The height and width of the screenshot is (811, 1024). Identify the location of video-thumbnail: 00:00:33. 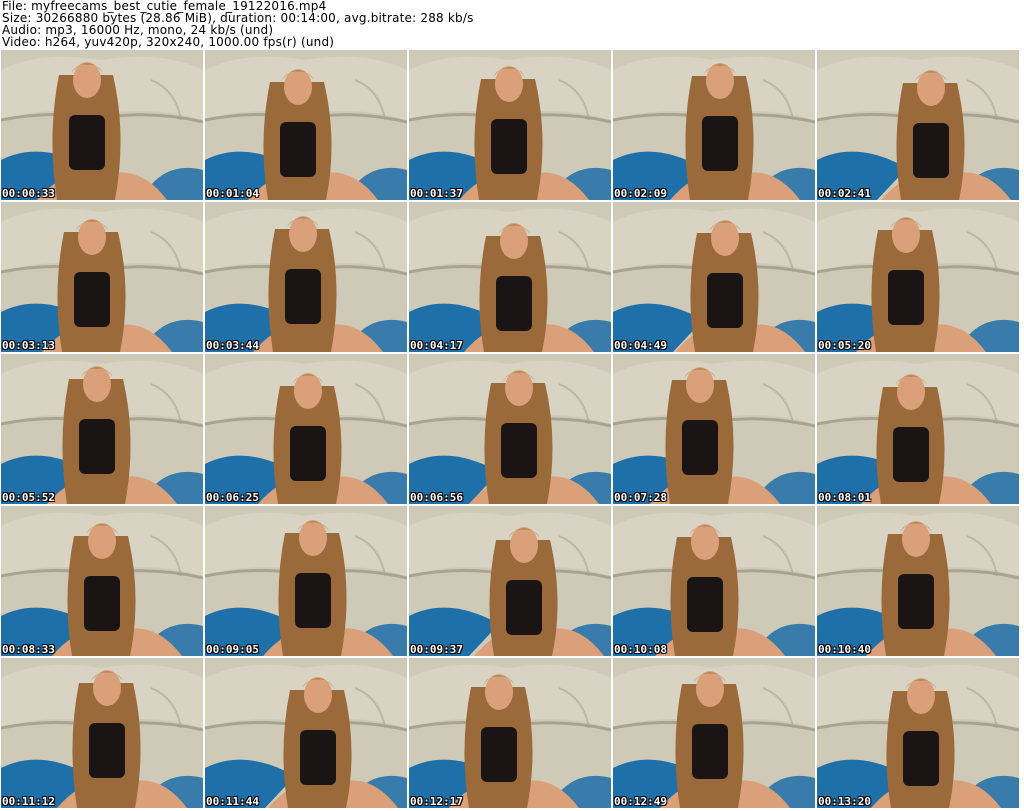
(102, 125).